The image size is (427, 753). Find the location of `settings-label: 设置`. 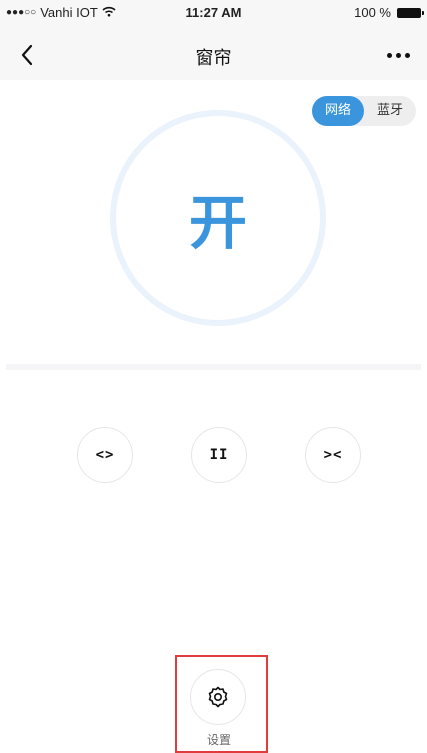

settings-label: 设置 is located at coordinates (218, 740).